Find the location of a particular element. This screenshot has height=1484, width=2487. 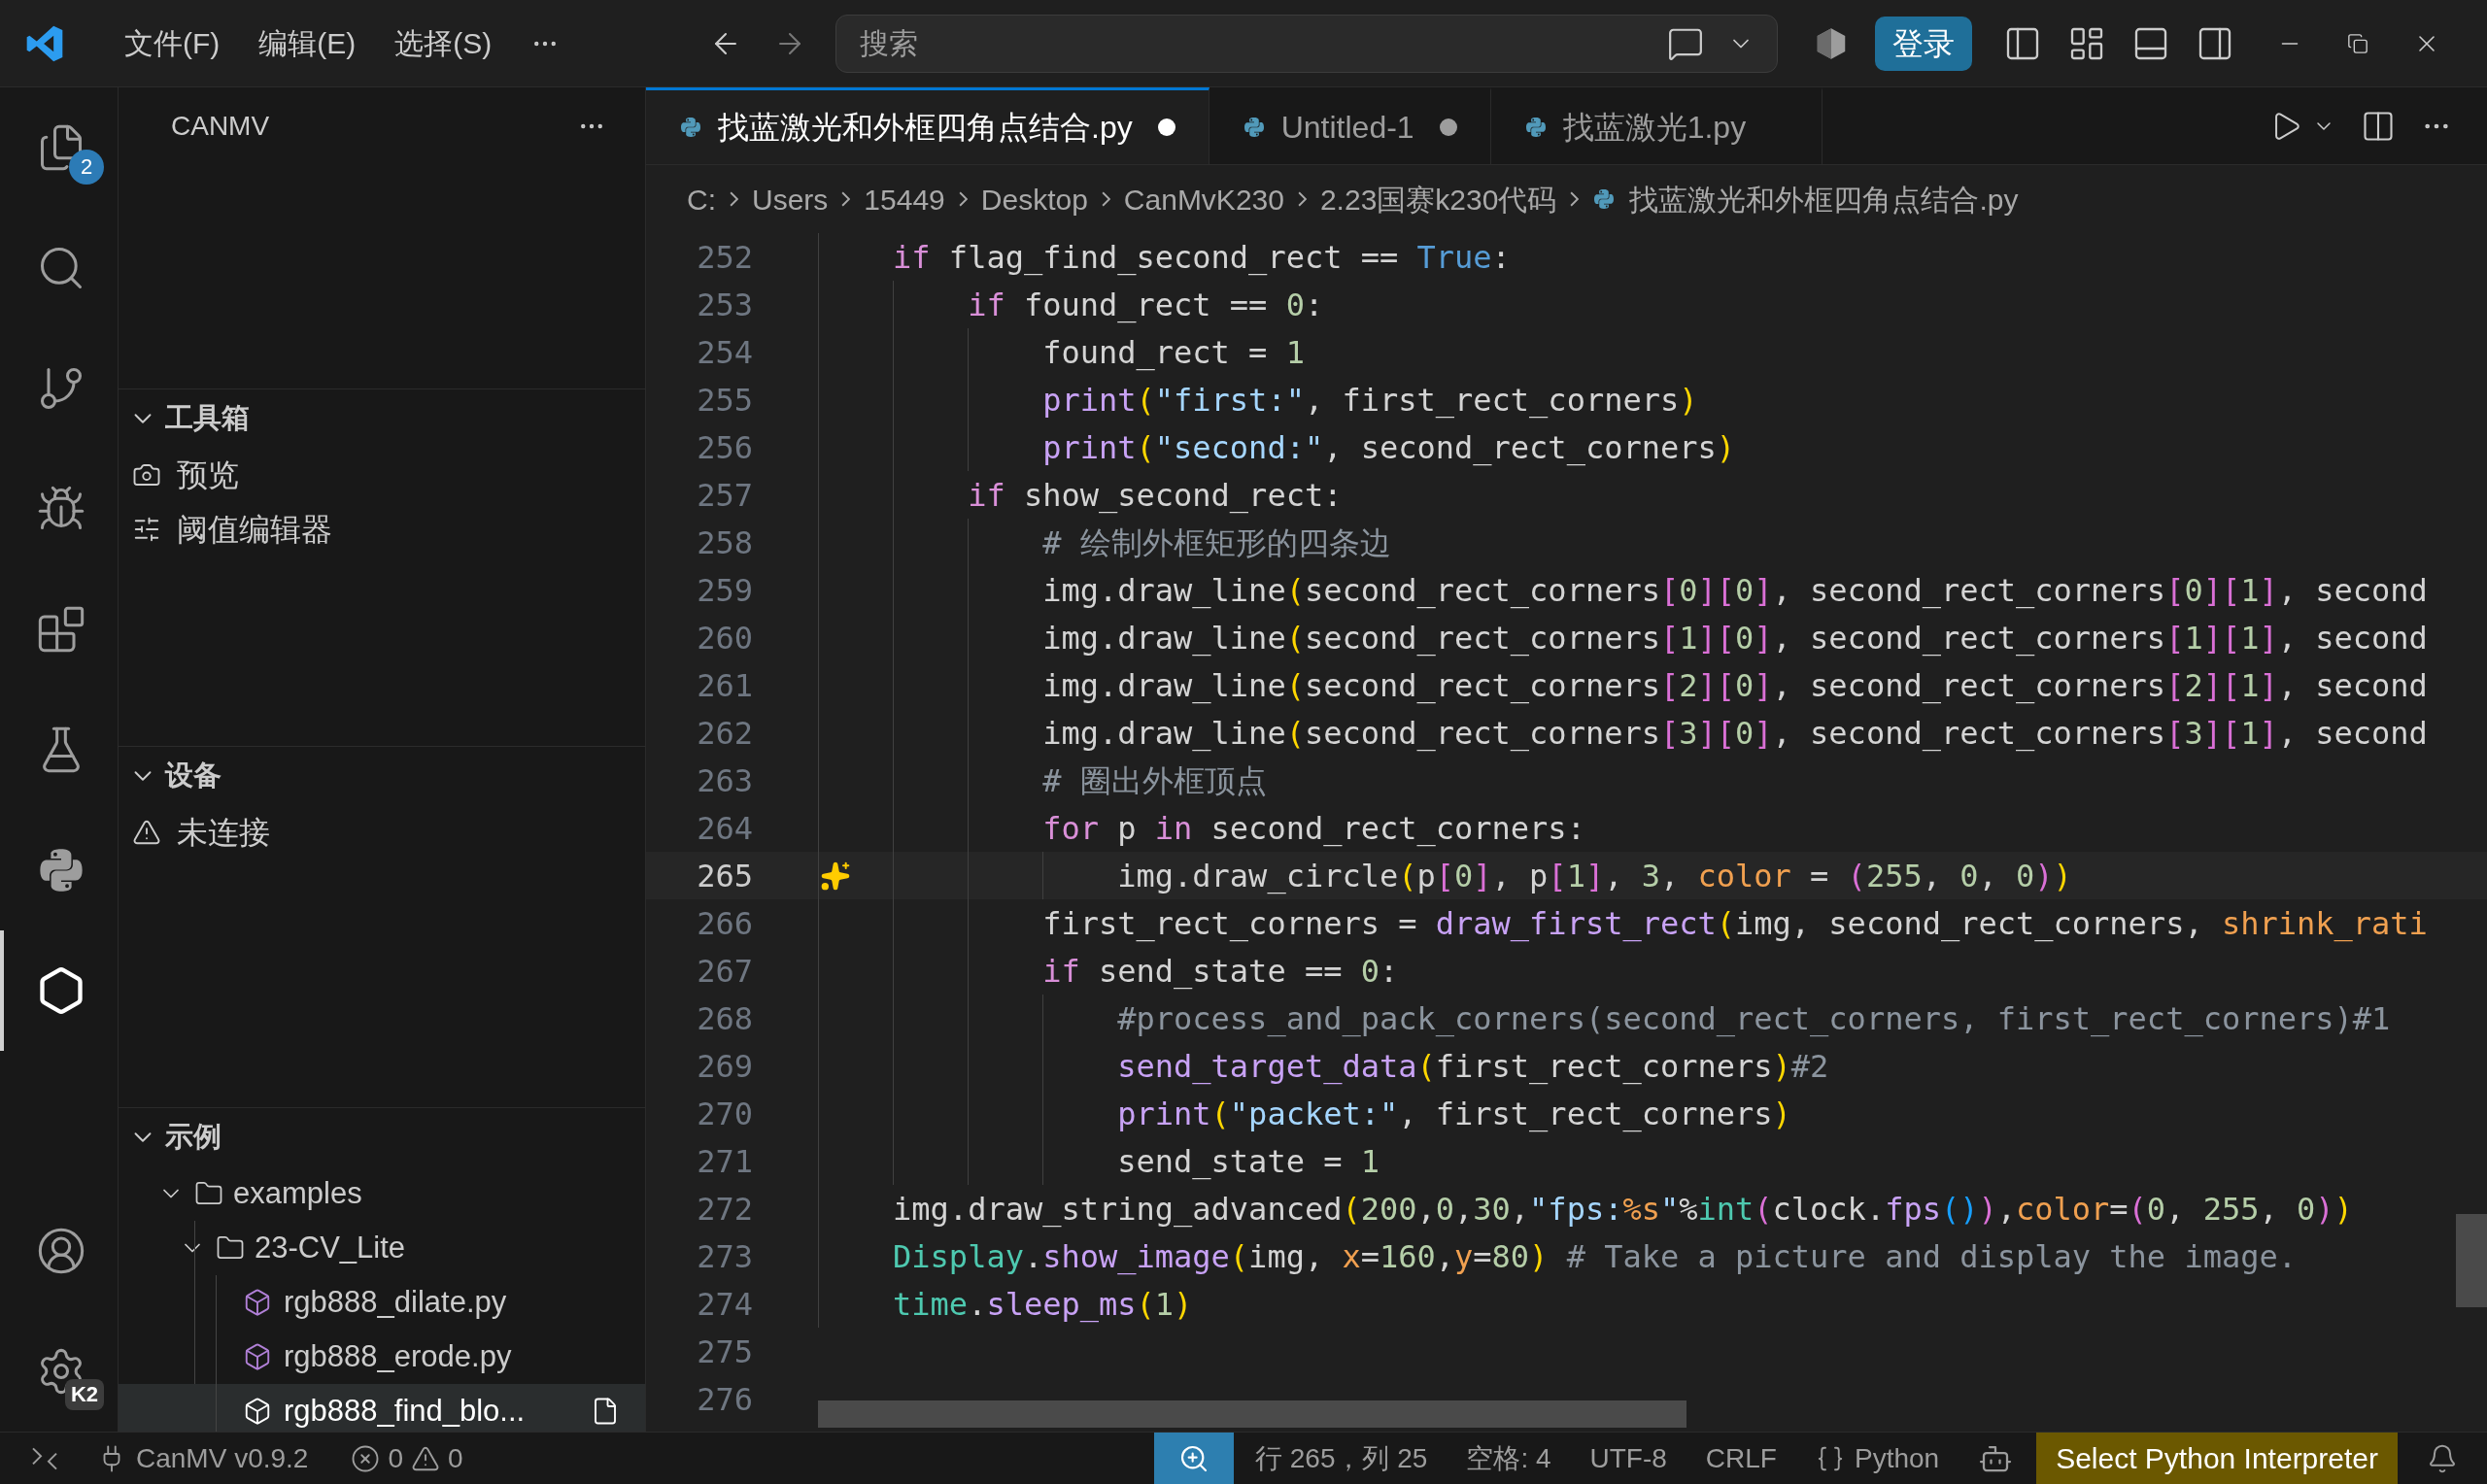

code-line: found_rect = 1 is located at coordinates (1173, 352).